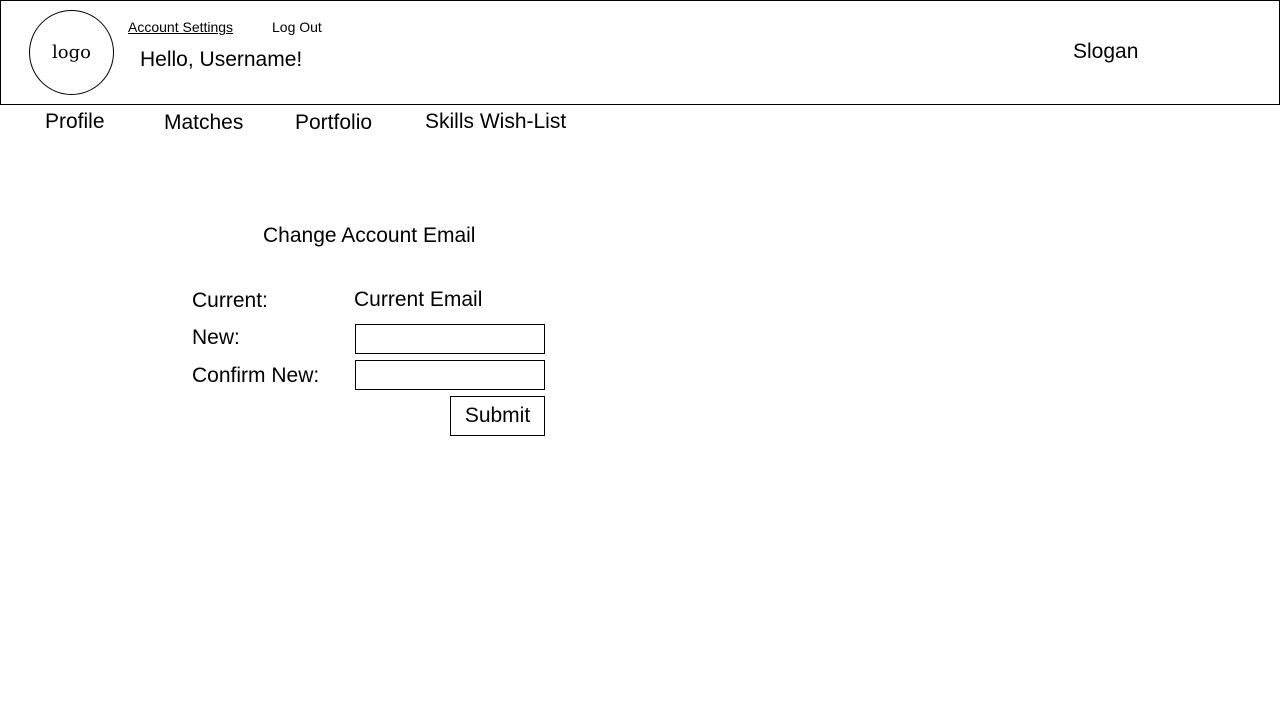 This screenshot has height=720, width=1280. I want to click on nav-matches: Matches, so click(203, 123).